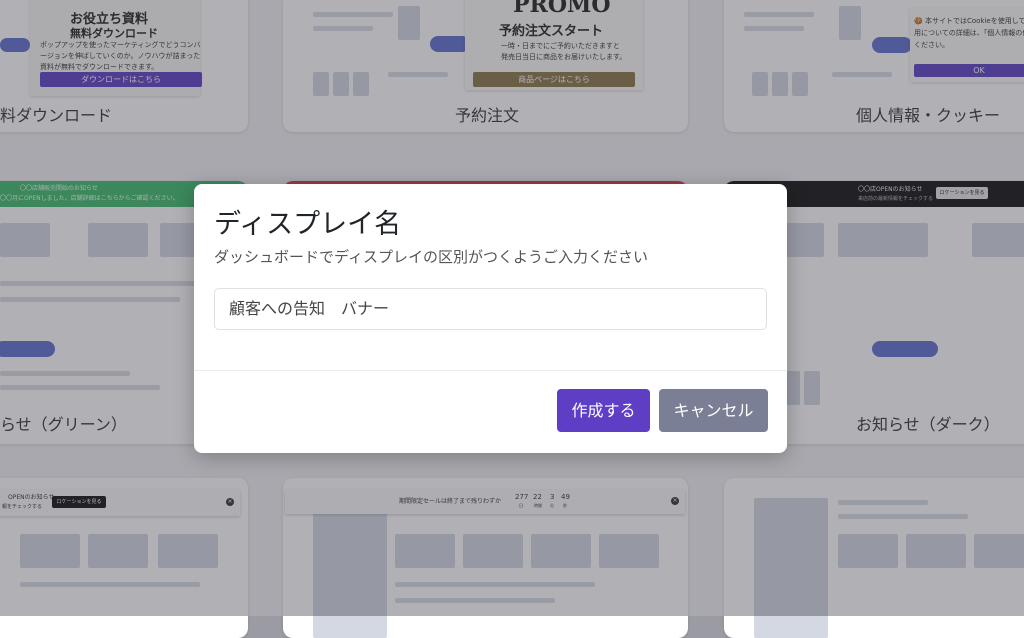 Image resolution: width=1024 pixels, height=638 pixels. Describe the element at coordinates (713, 410) in the screenshot. I see `cancel-button: キャンセル` at that location.